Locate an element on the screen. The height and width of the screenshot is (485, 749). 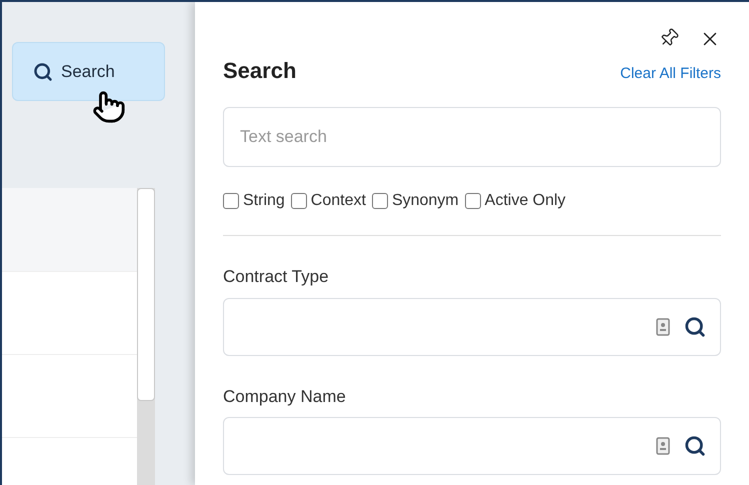
filter-label: Contract Type is located at coordinates (276, 277).